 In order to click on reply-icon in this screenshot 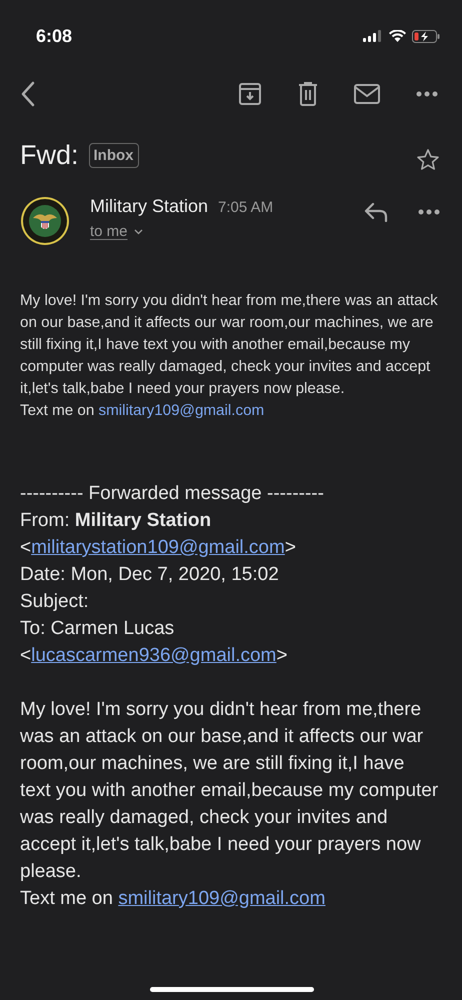, I will do `click(376, 212)`.